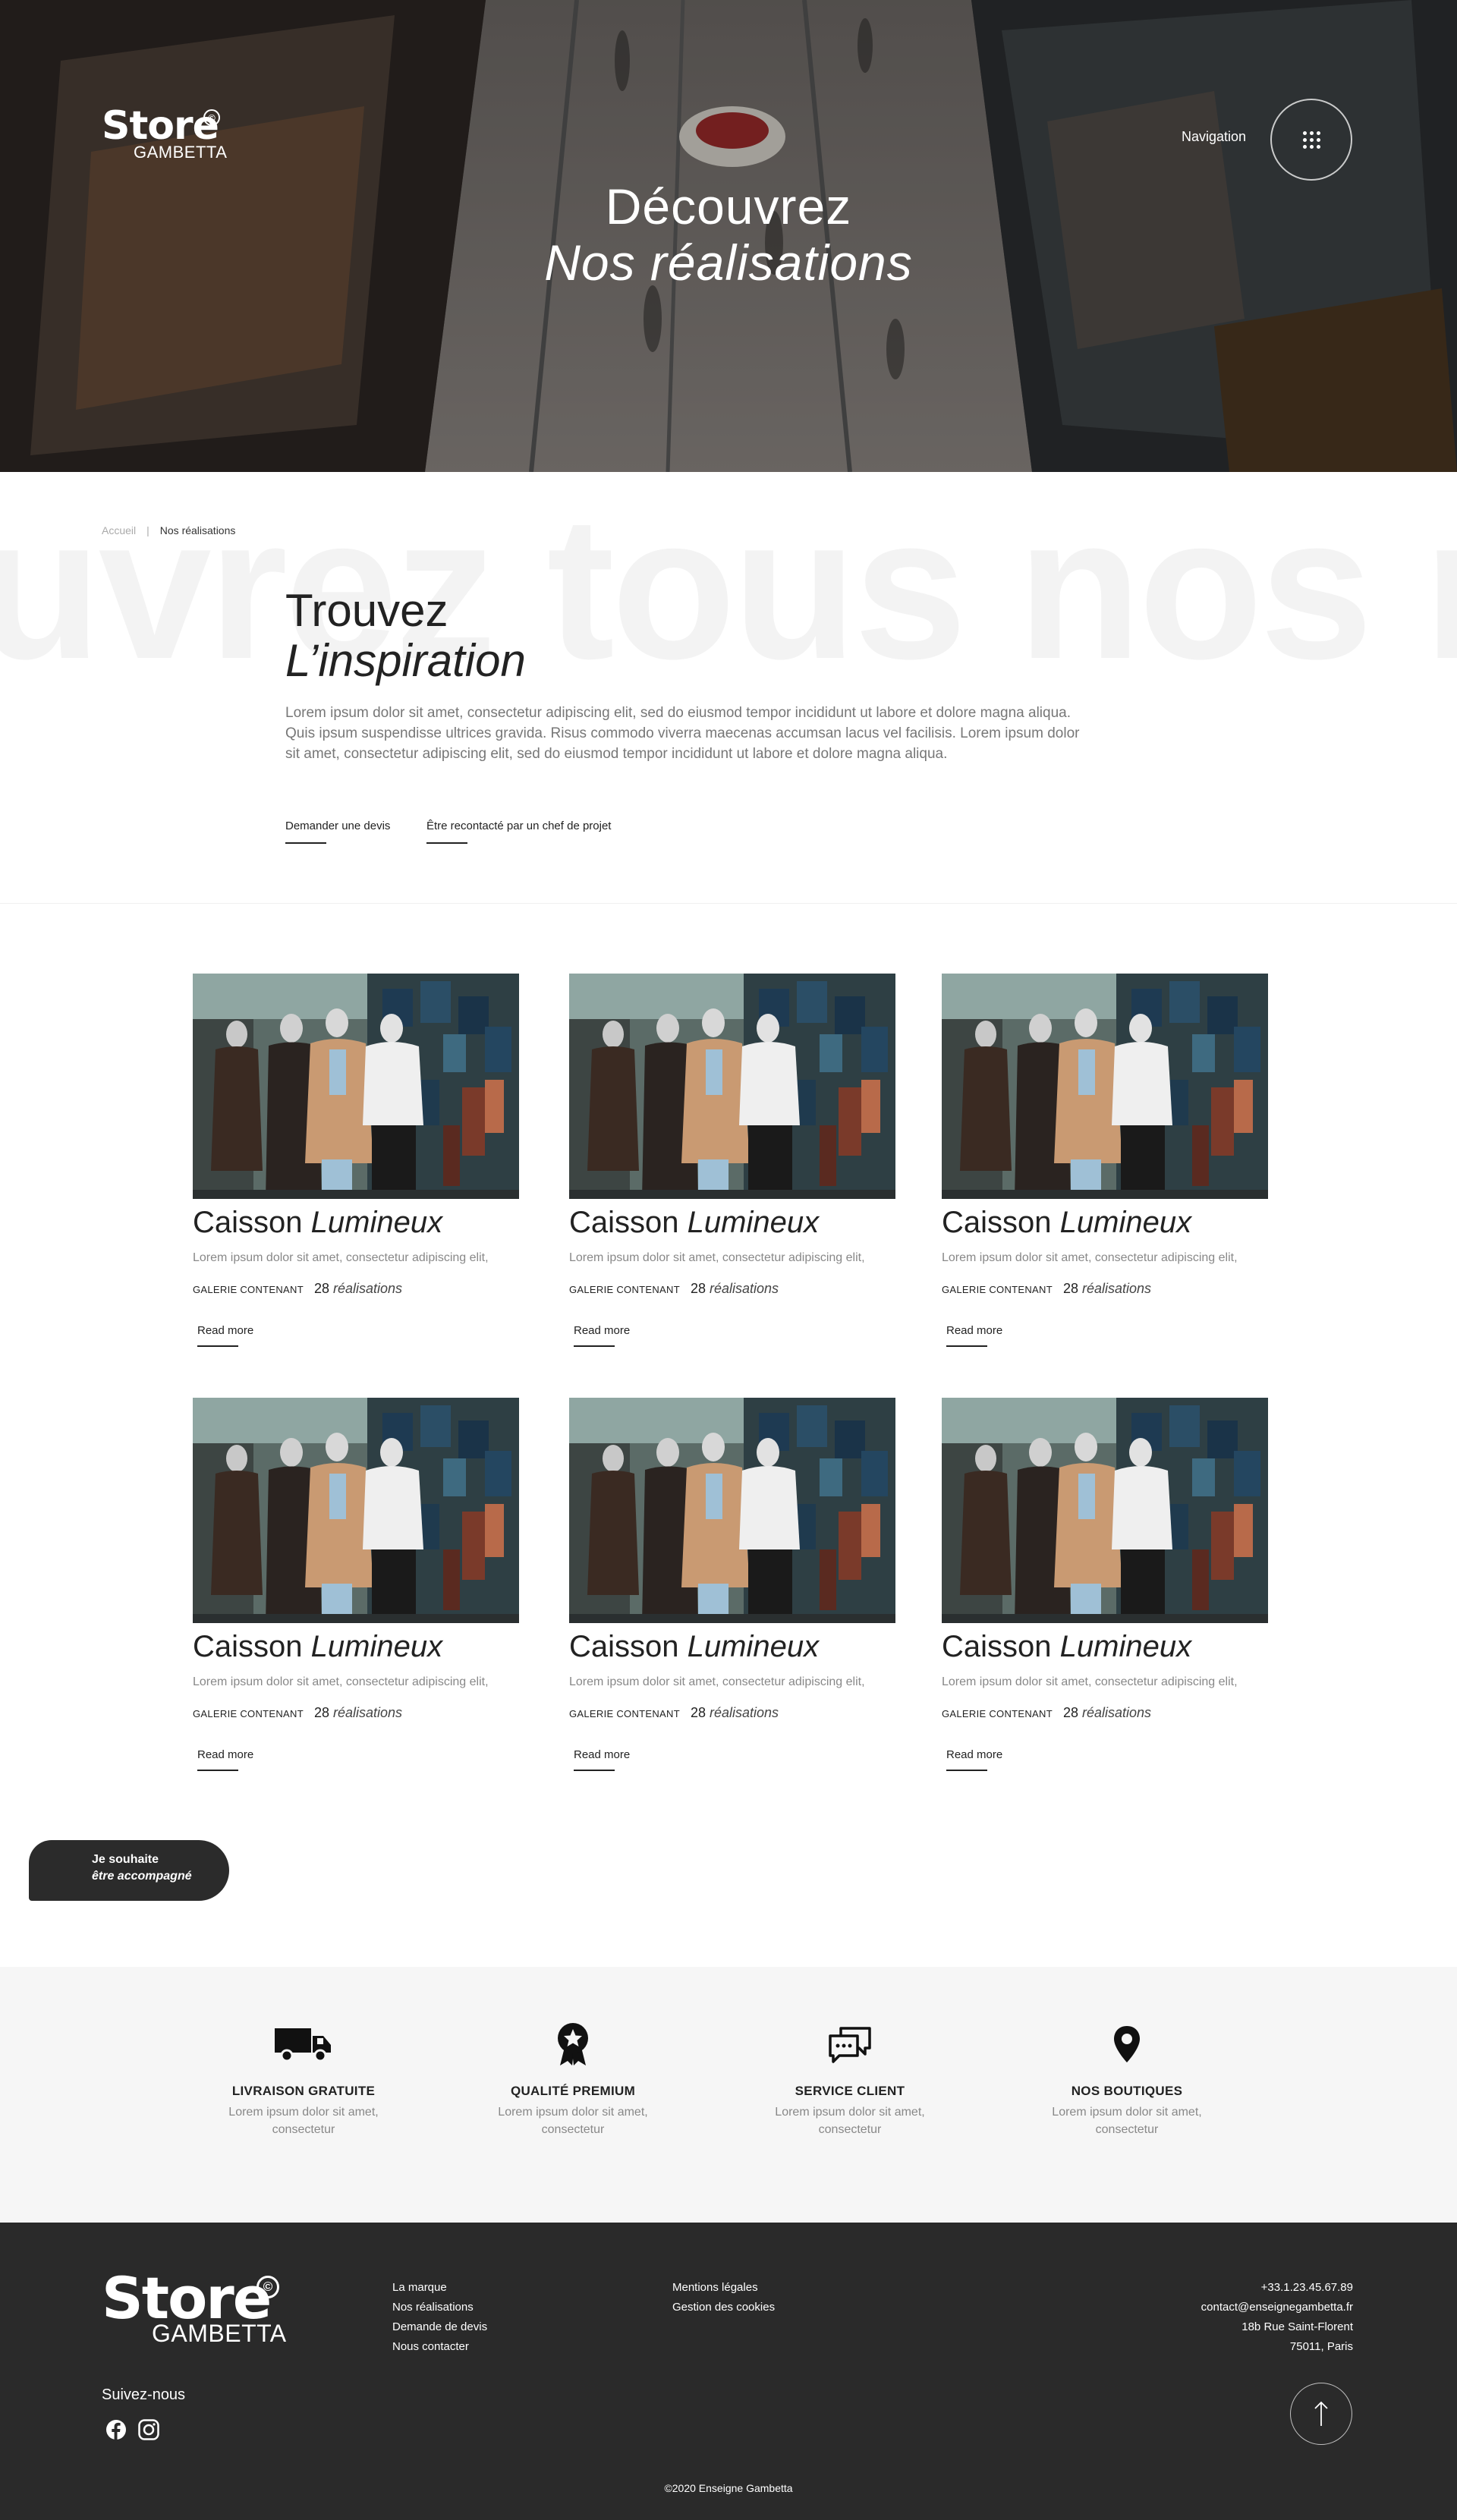 This screenshot has height=2520, width=1457. Describe the element at coordinates (405, 660) in the screenshot. I see `intro-subtitle: L’inspiration` at that location.